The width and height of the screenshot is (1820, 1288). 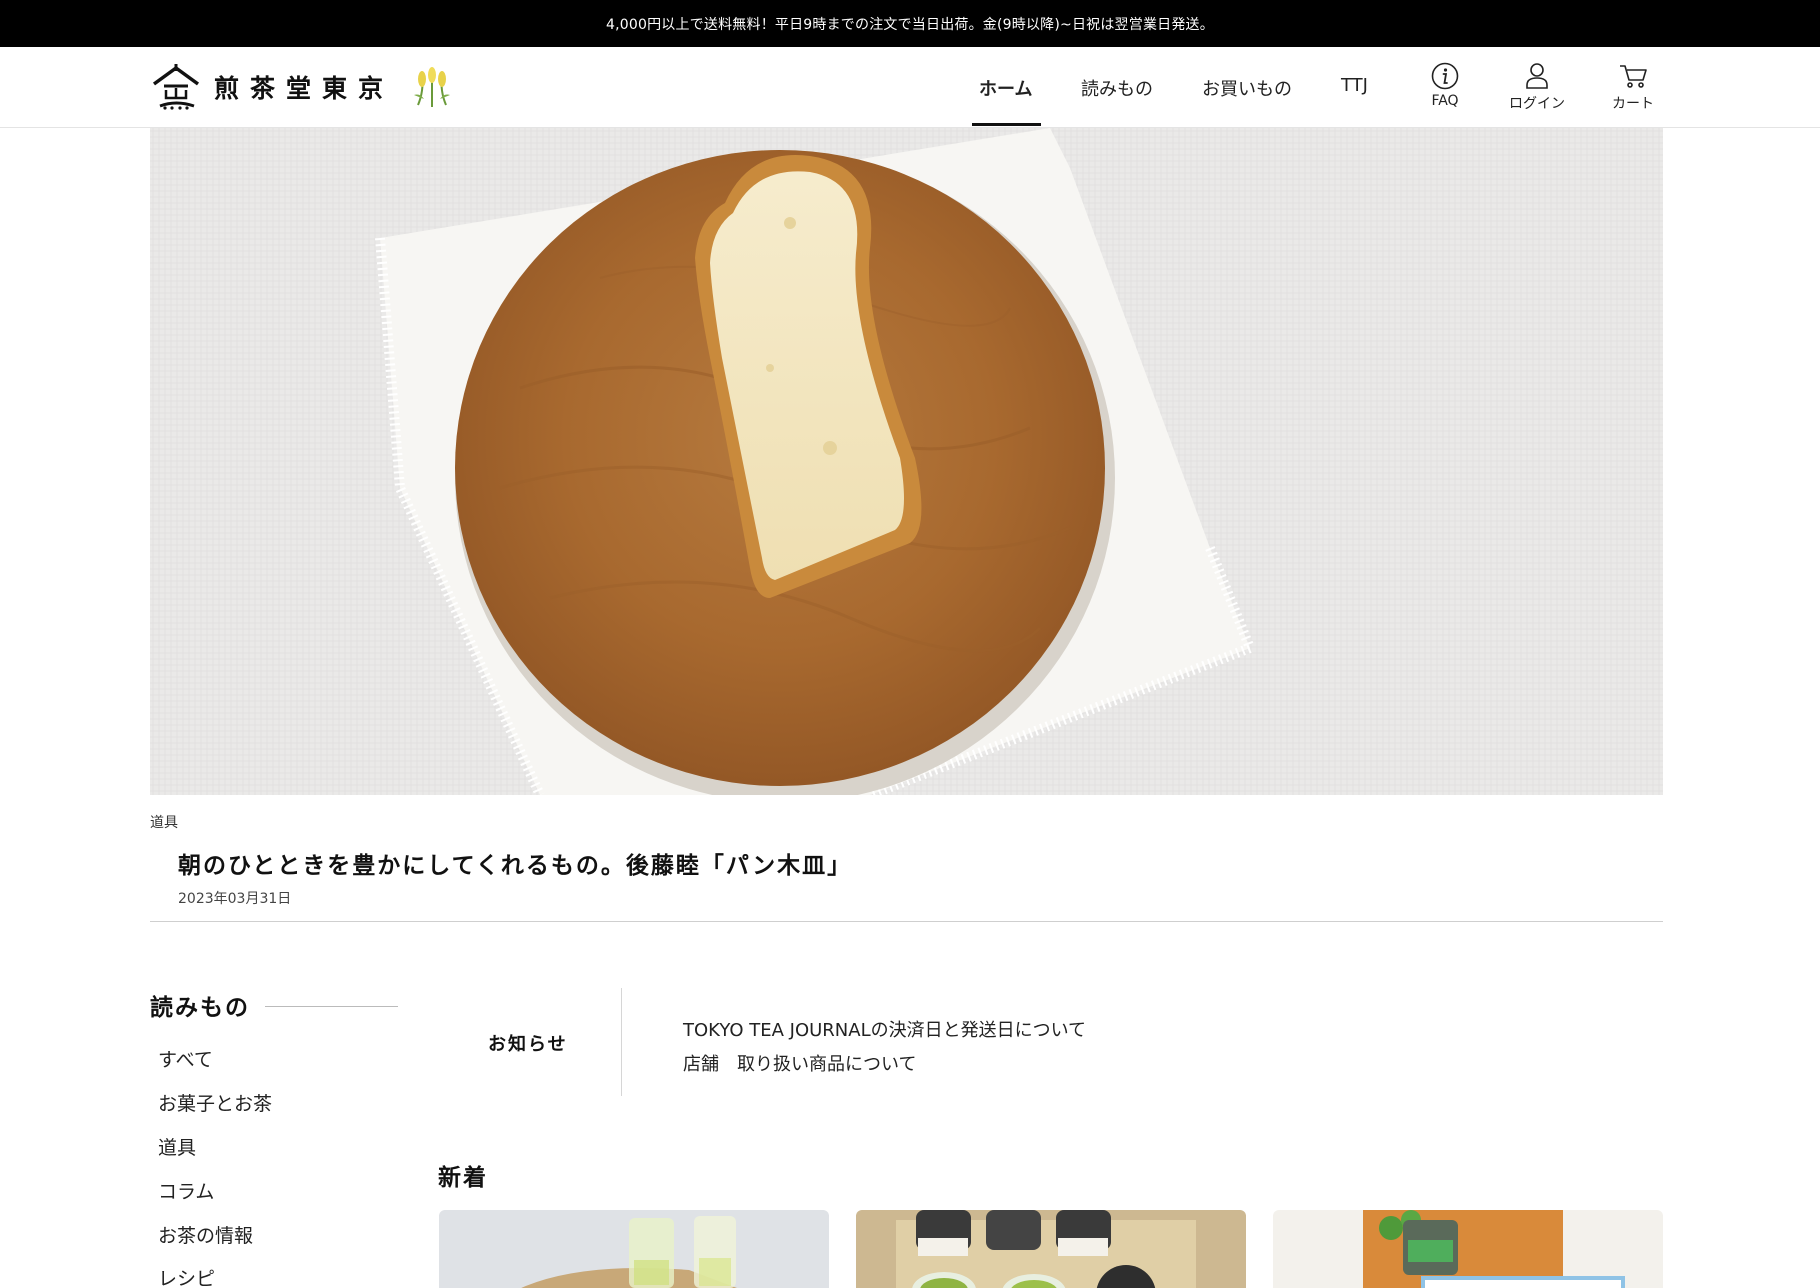 I want to click on info-icon, so click(x=1445, y=76).